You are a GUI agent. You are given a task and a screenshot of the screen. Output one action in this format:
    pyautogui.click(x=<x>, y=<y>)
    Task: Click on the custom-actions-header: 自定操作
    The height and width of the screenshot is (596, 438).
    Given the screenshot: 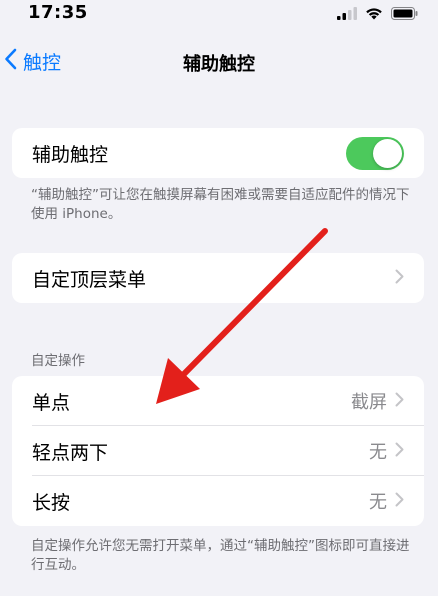 What is the action you would take?
    pyautogui.click(x=58, y=361)
    